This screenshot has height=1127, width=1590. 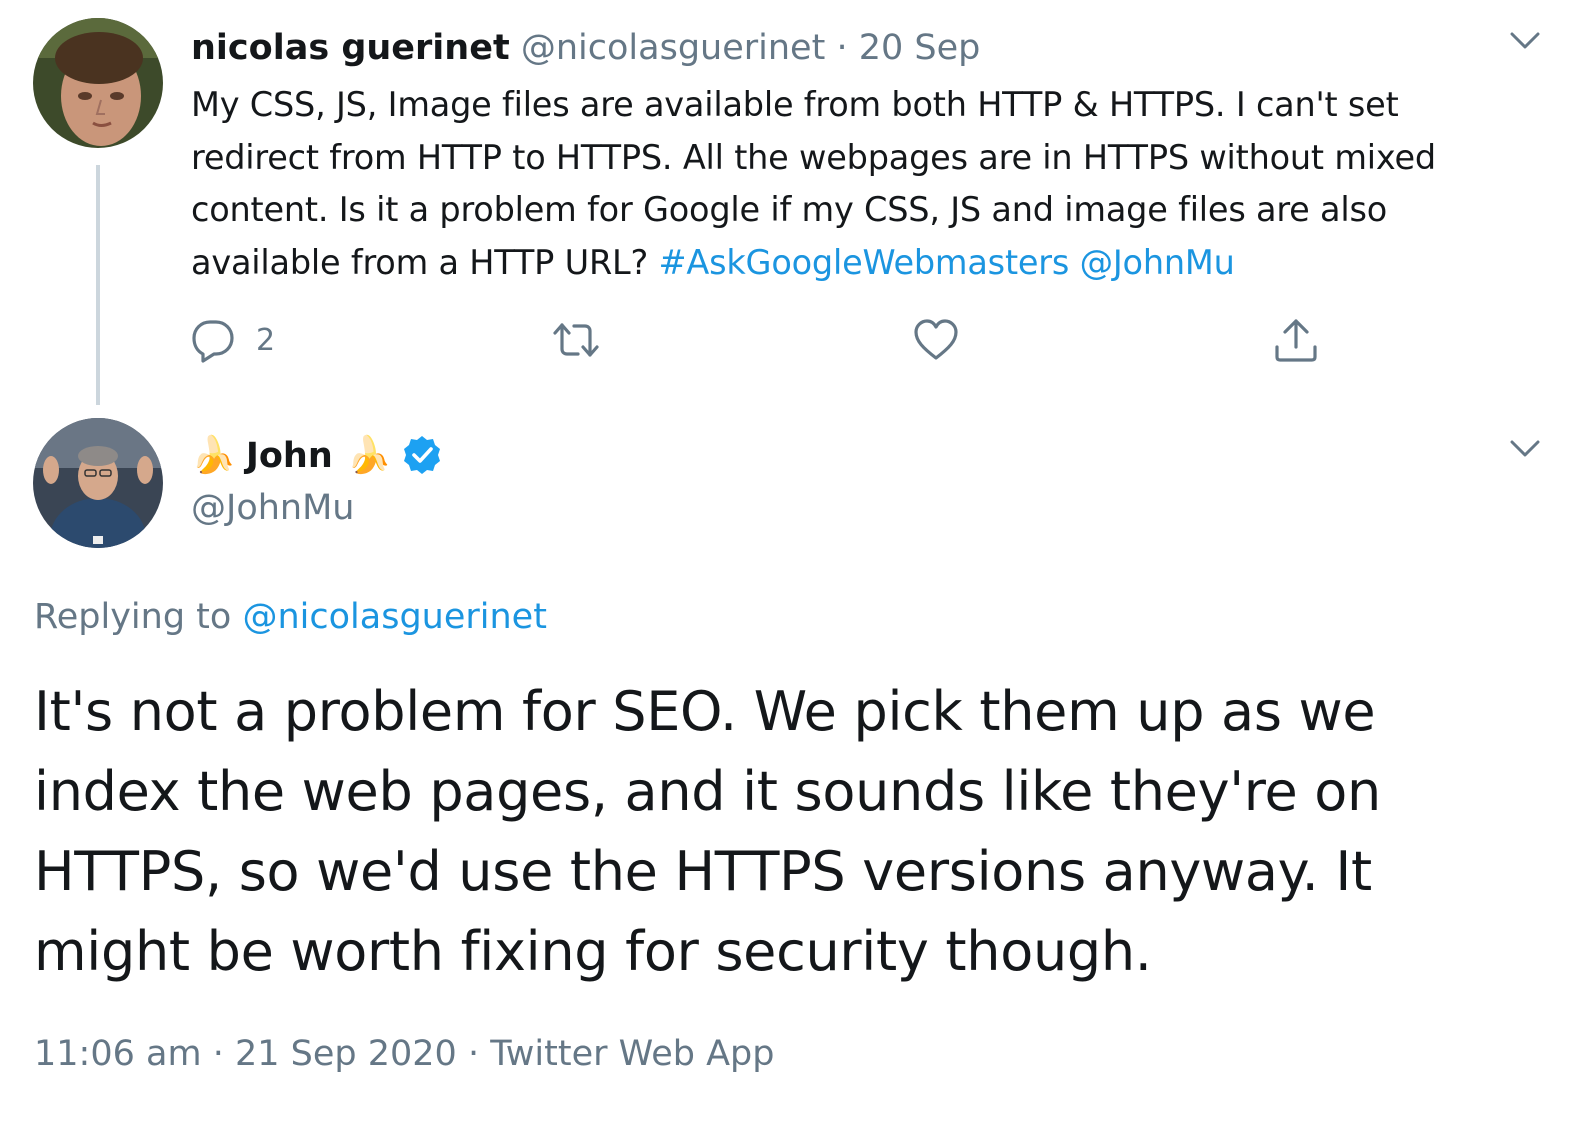 I want to click on share-icon, so click(x=1296, y=340).